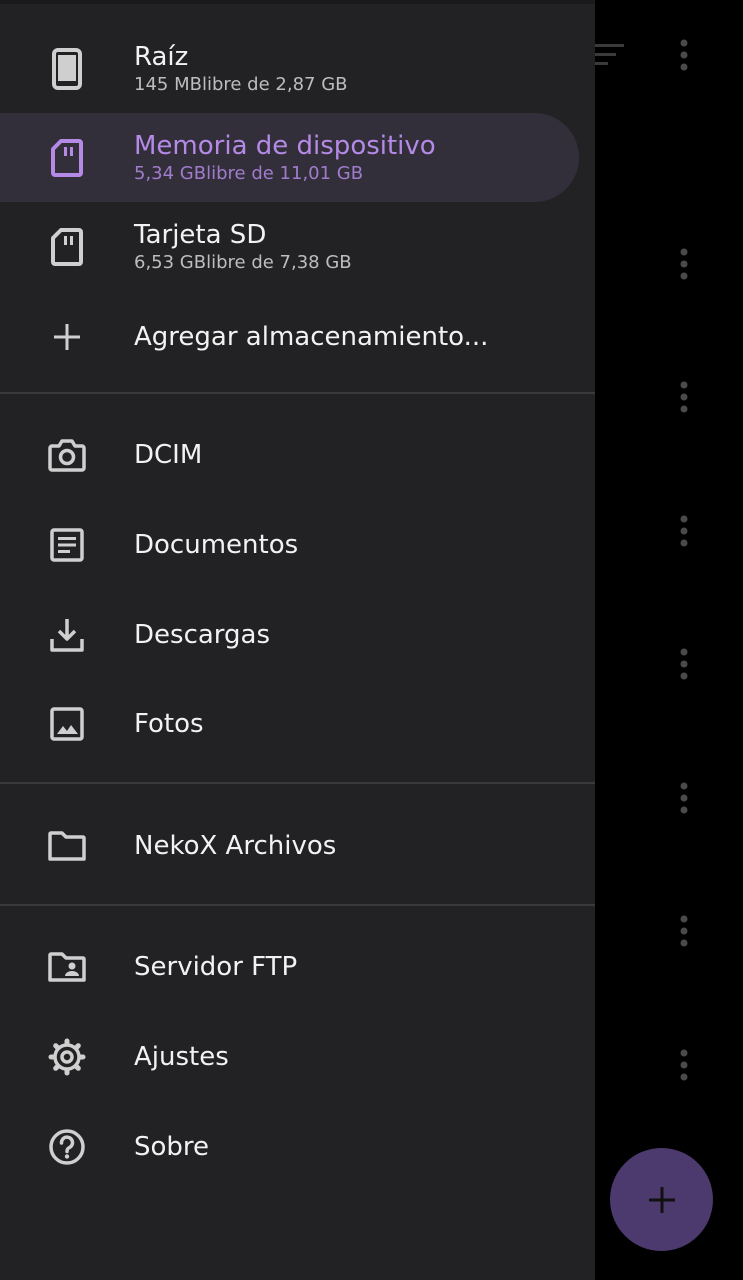 The image size is (743, 1280). I want to click on drawer-item-root: Raíz 145 MBlibre de 2,87 GB, so click(297, 68).